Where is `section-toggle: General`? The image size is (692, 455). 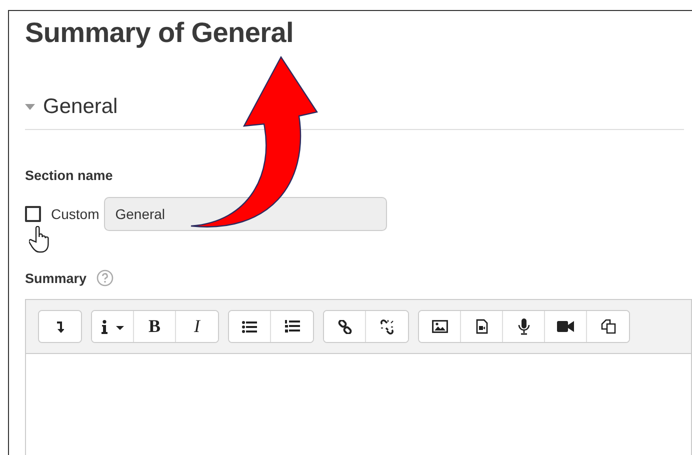 section-toggle: General is located at coordinates (71, 107).